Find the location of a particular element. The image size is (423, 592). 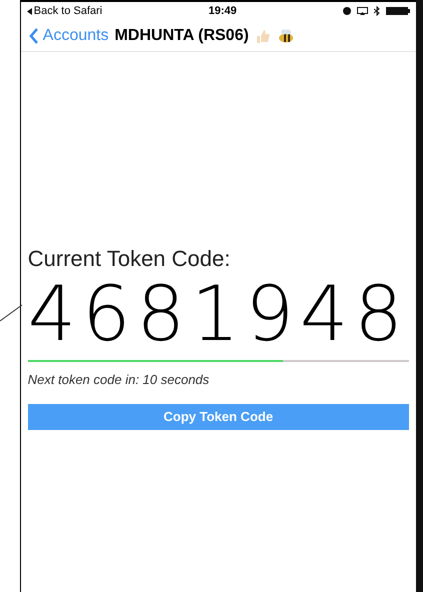

bluetooth-icon is located at coordinates (377, 11).